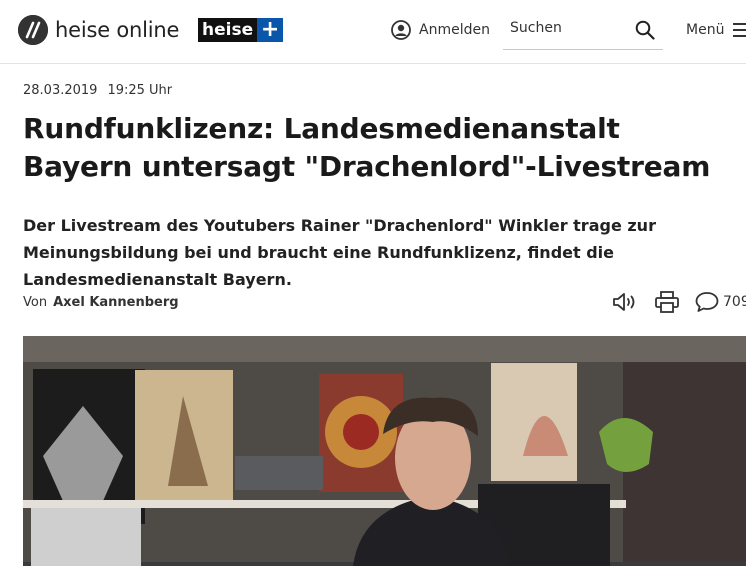 The height and width of the screenshot is (566, 746). I want to click on site-header: heise online heise + Anmelden Menü, so click(373, 32).